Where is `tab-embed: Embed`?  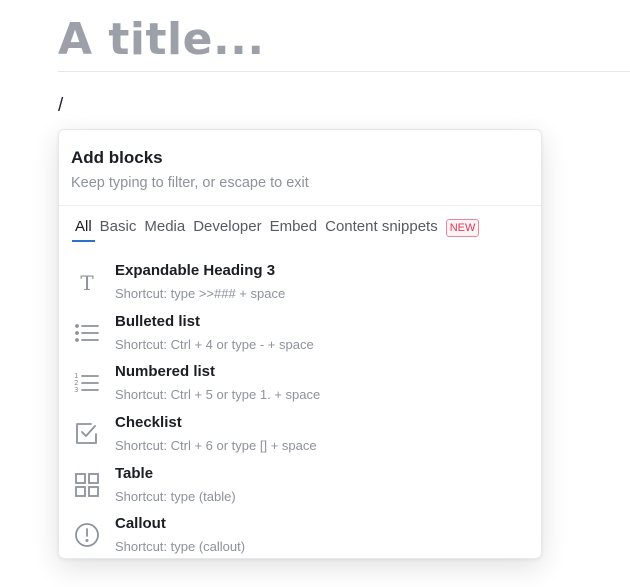
tab-embed: Embed is located at coordinates (294, 229).